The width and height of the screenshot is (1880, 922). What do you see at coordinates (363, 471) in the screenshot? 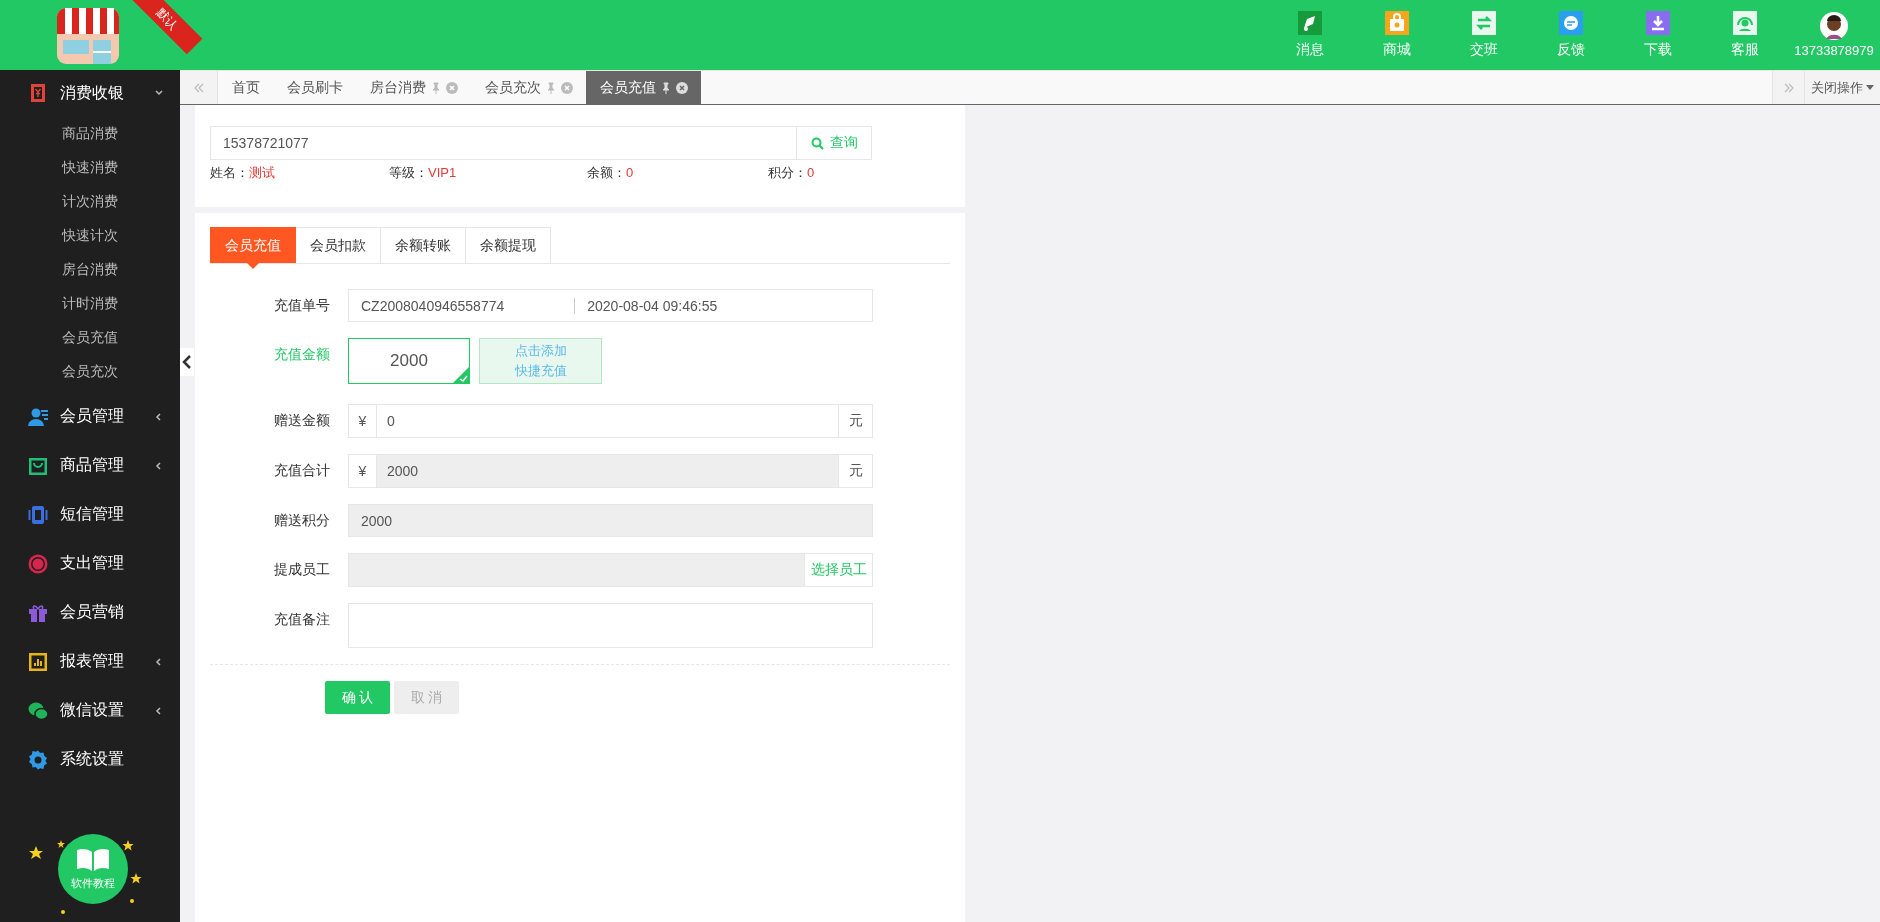
I see `currency-addon: ¥` at bounding box center [363, 471].